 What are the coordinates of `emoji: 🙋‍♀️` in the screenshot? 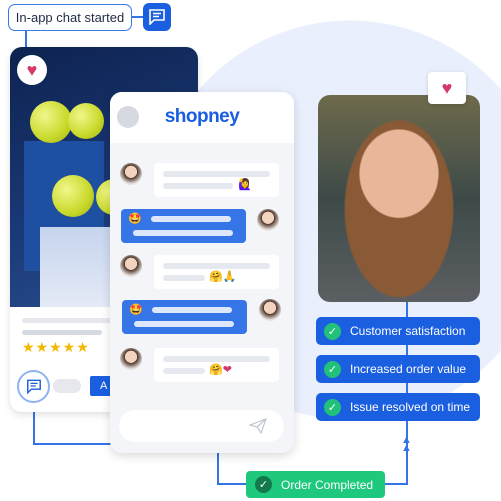 It's located at (245, 185).